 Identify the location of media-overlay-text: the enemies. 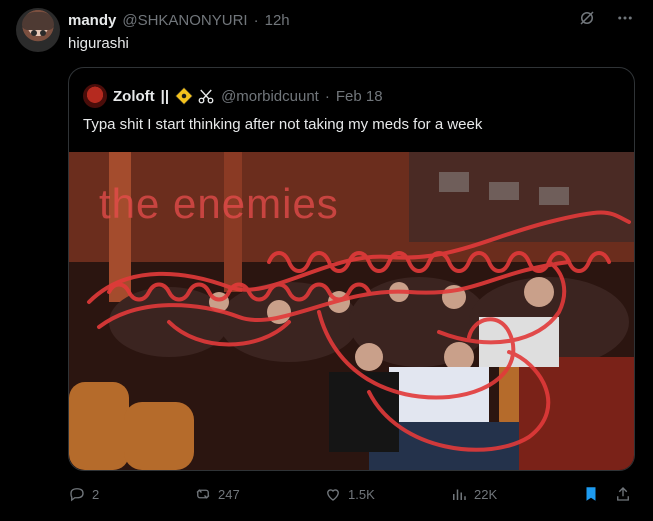
(219, 203).